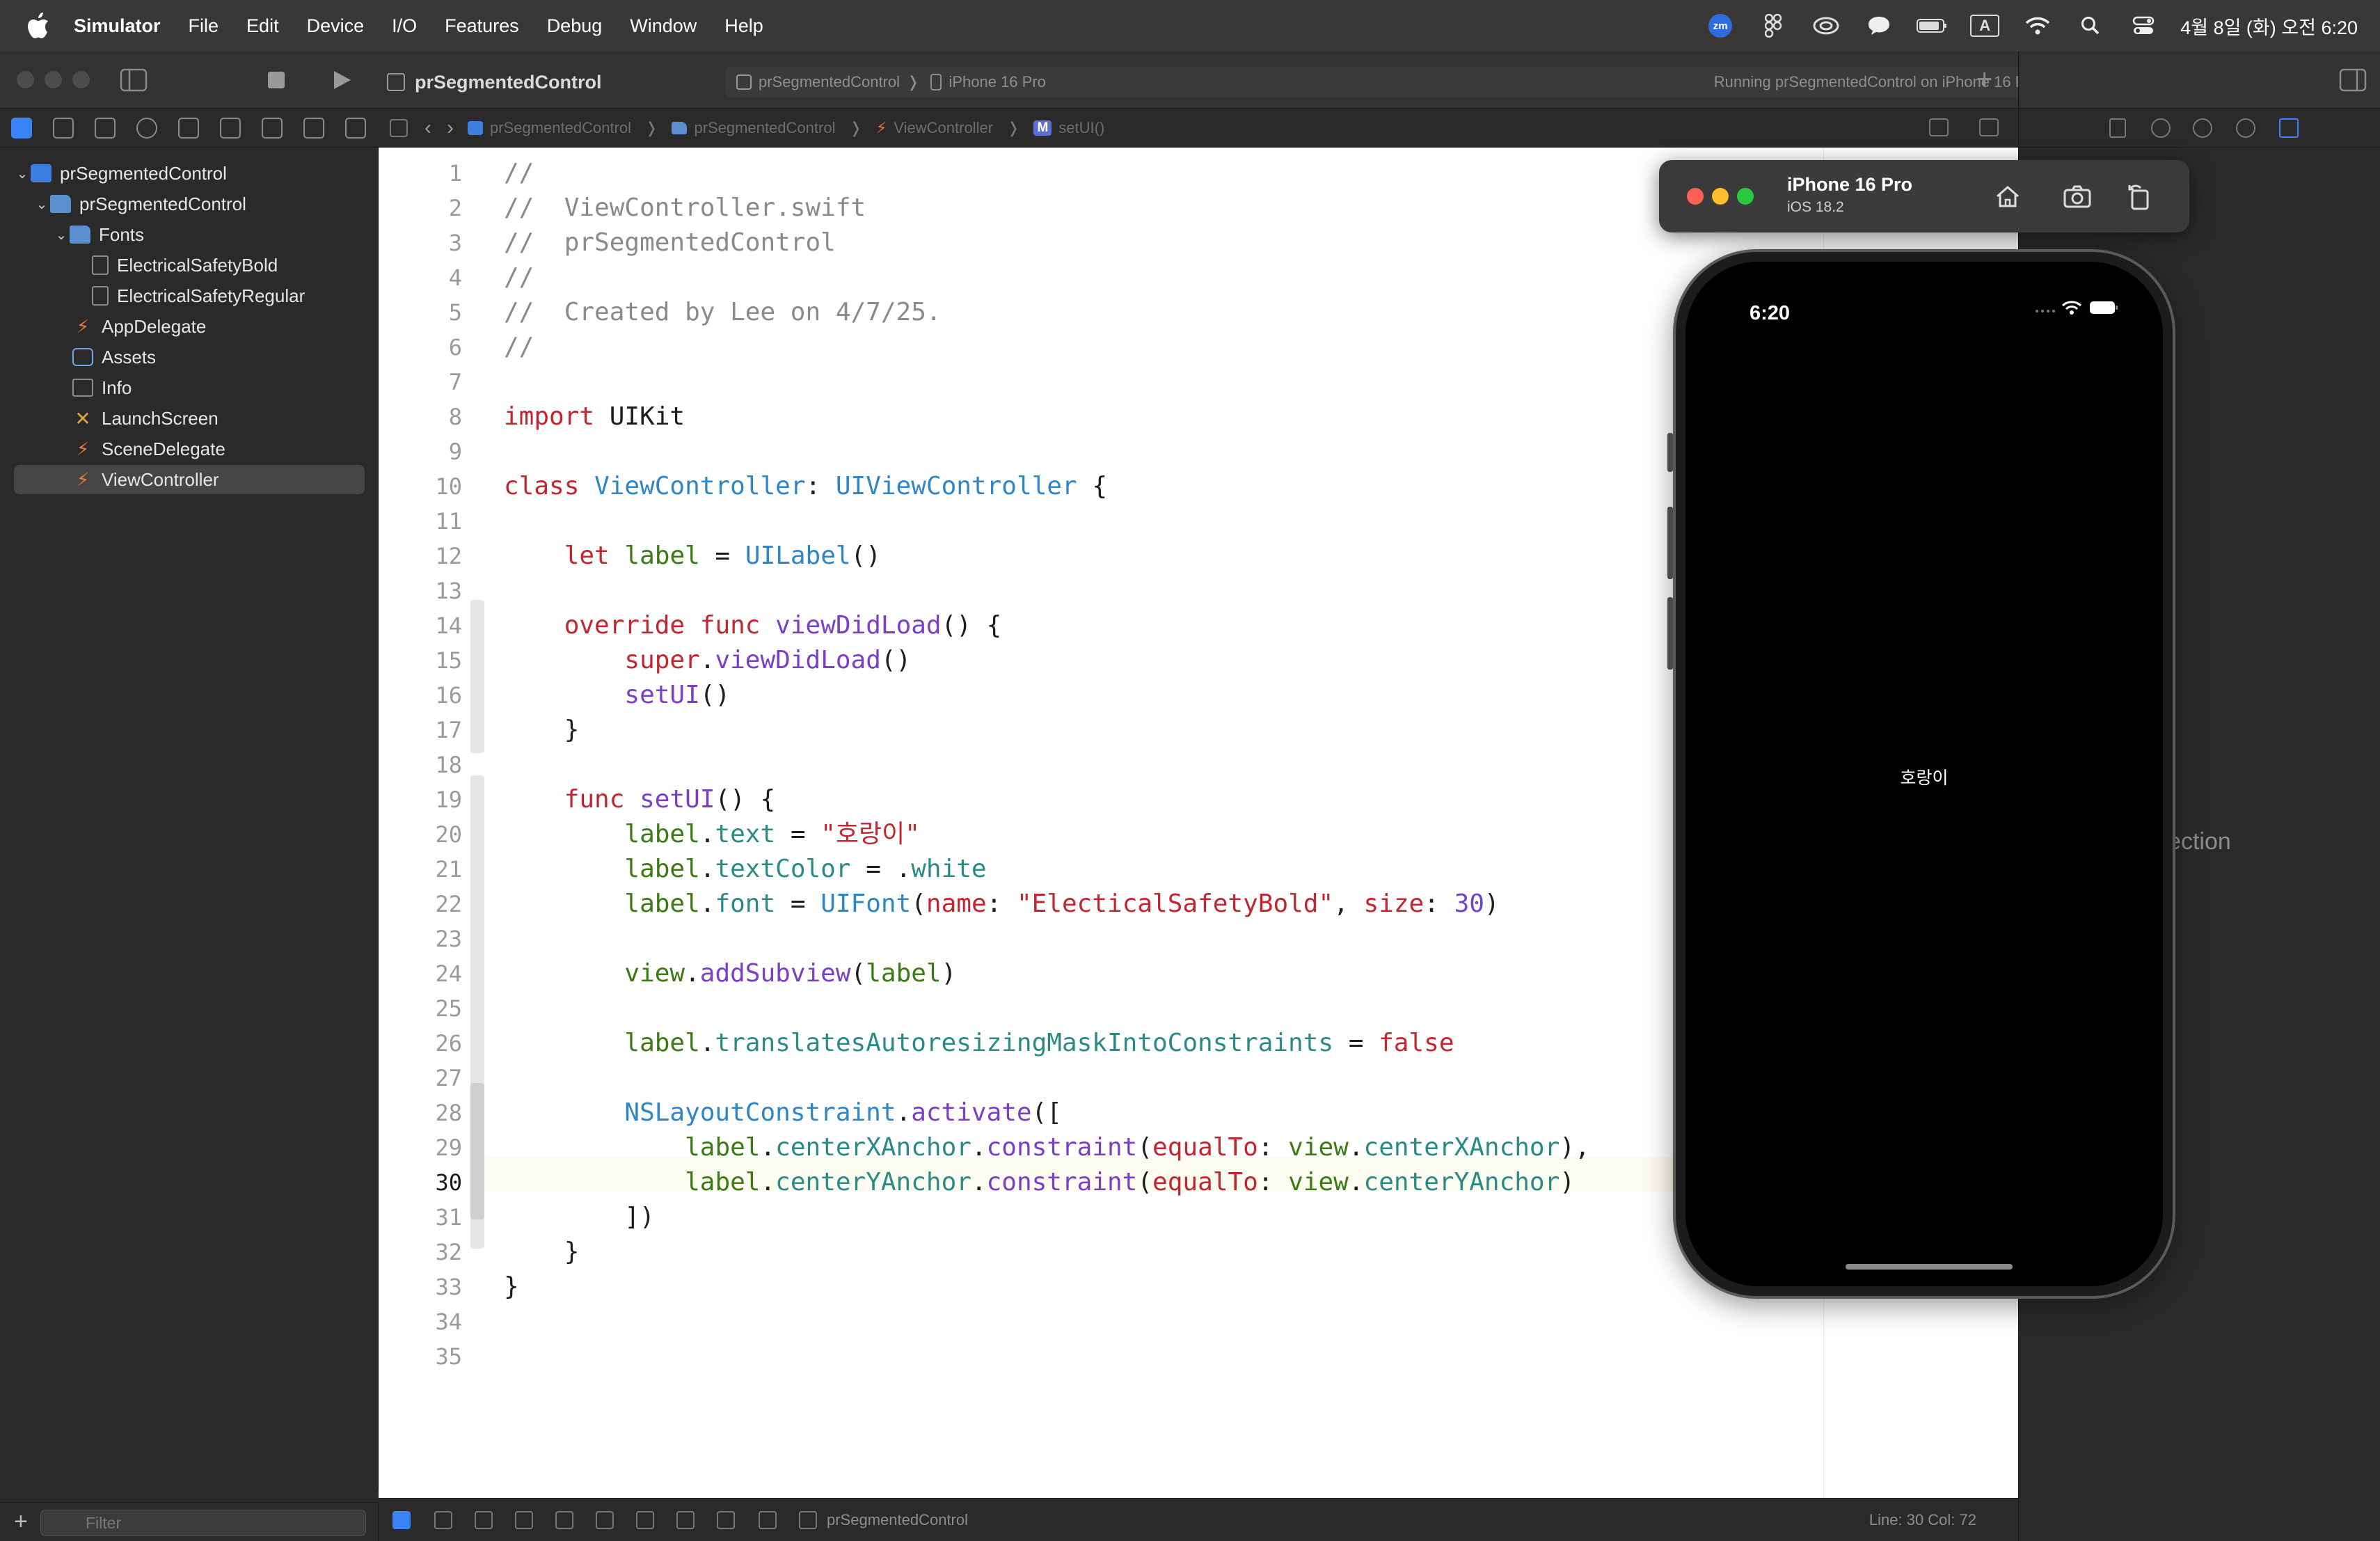 Image resolution: width=2380 pixels, height=1541 pixels. Describe the element at coordinates (2289, 128) in the screenshot. I see `attributes-inspector-icon` at that location.